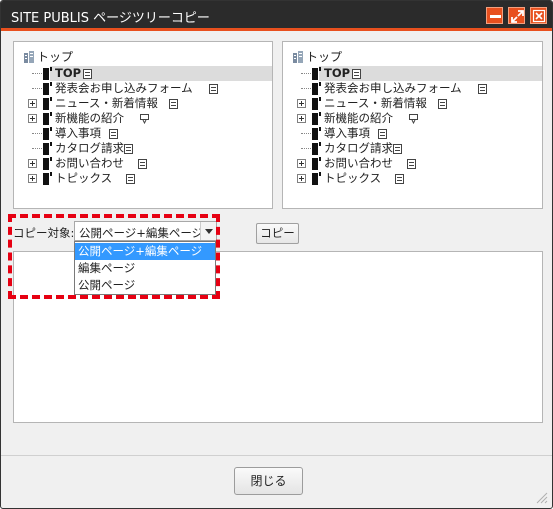 The image size is (553, 509). What do you see at coordinates (110, 18) in the screenshot?
I see `dialog-title: SITE PUBLIS ページツリーコピー` at bounding box center [110, 18].